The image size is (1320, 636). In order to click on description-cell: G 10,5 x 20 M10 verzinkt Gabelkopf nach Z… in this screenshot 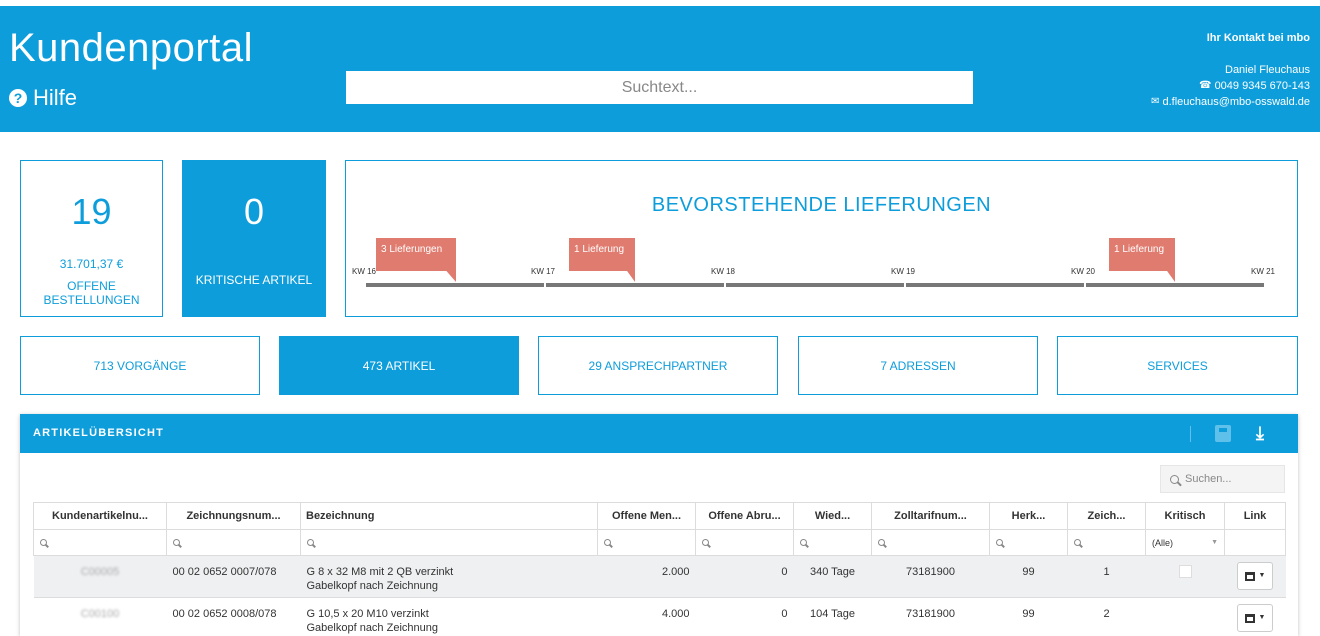, I will do `click(449, 616)`.